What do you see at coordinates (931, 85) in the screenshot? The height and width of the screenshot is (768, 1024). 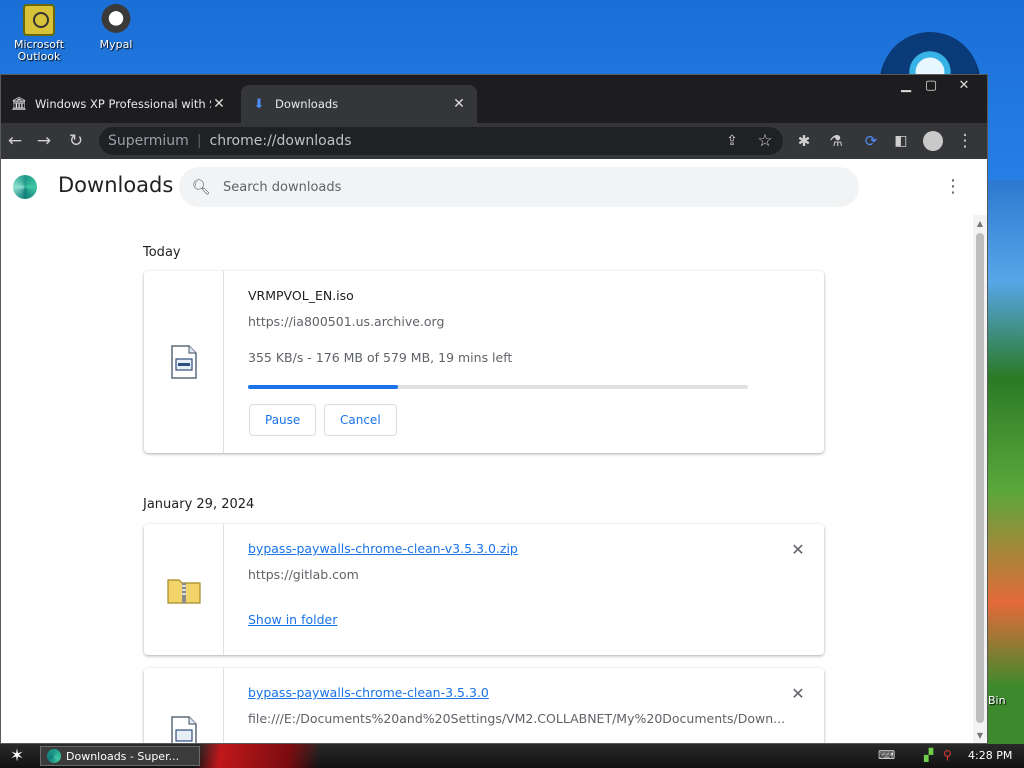 I see `maximize-button: ▢` at bounding box center [931, 85].